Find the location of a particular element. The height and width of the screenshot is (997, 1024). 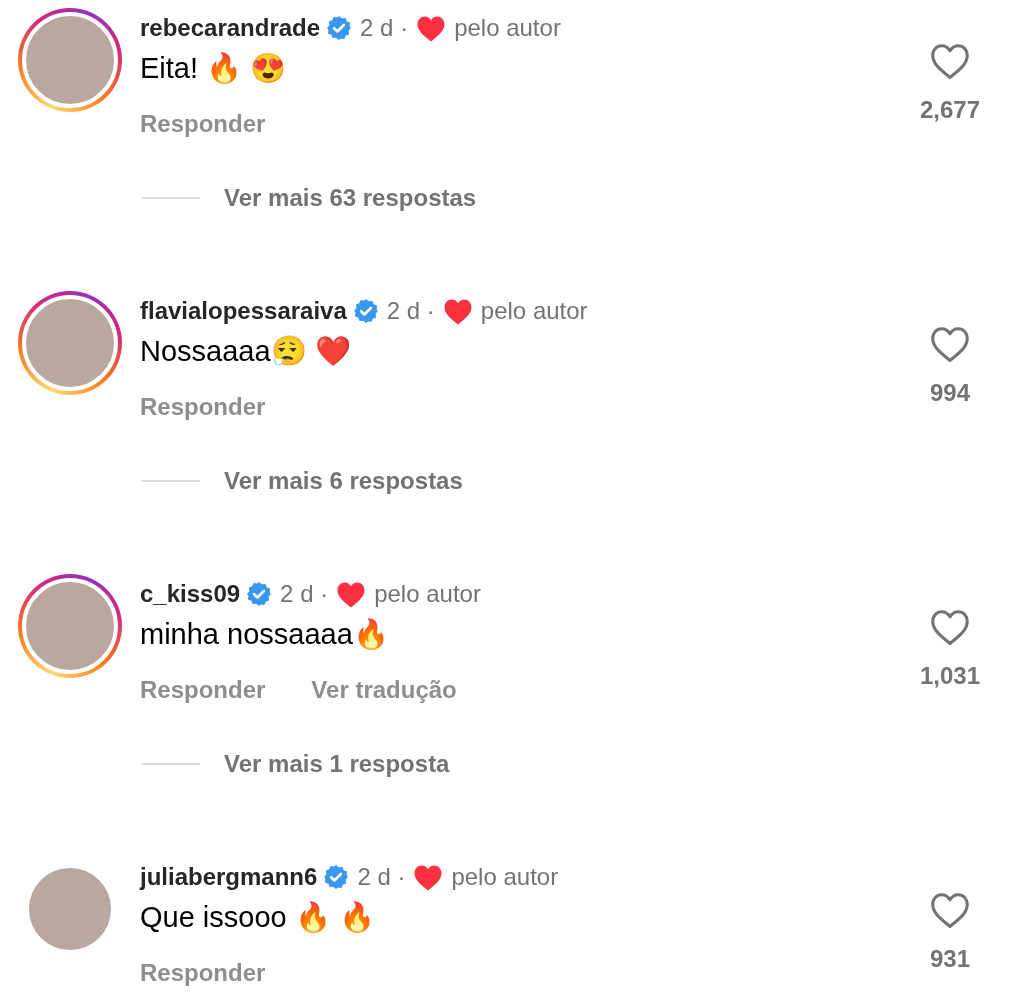

like-count: 931 is located at coordinates (949, 959).